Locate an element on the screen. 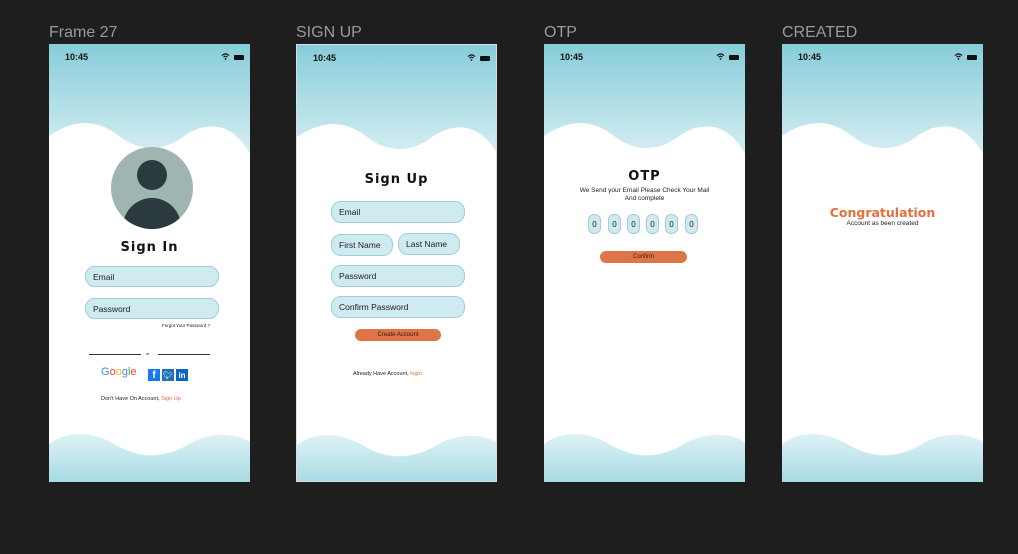  otp-digit-6: 0 is located at coordinates (691, 224).